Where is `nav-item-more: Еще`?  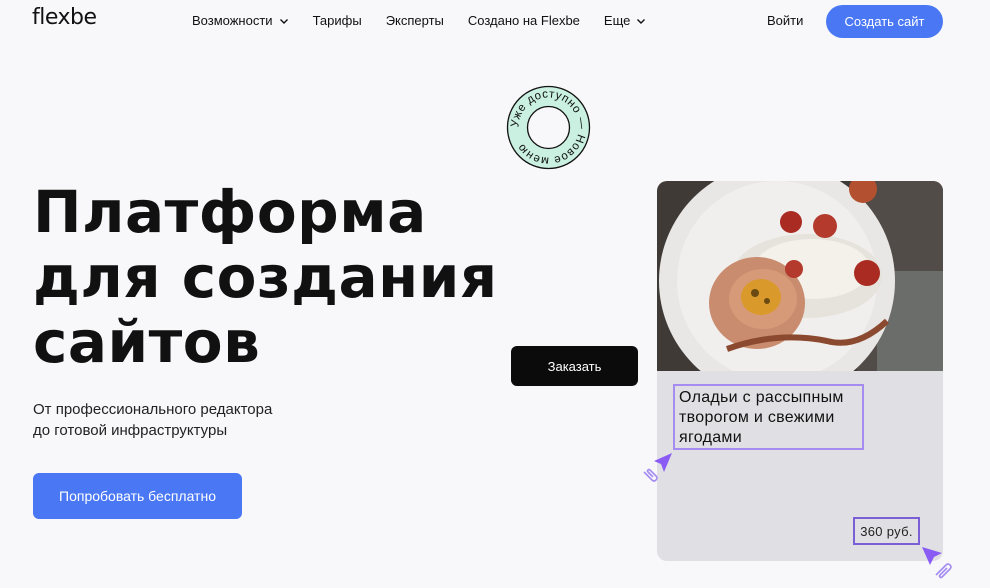
nav-item-more: Еще is located at coordinates (625, 20).